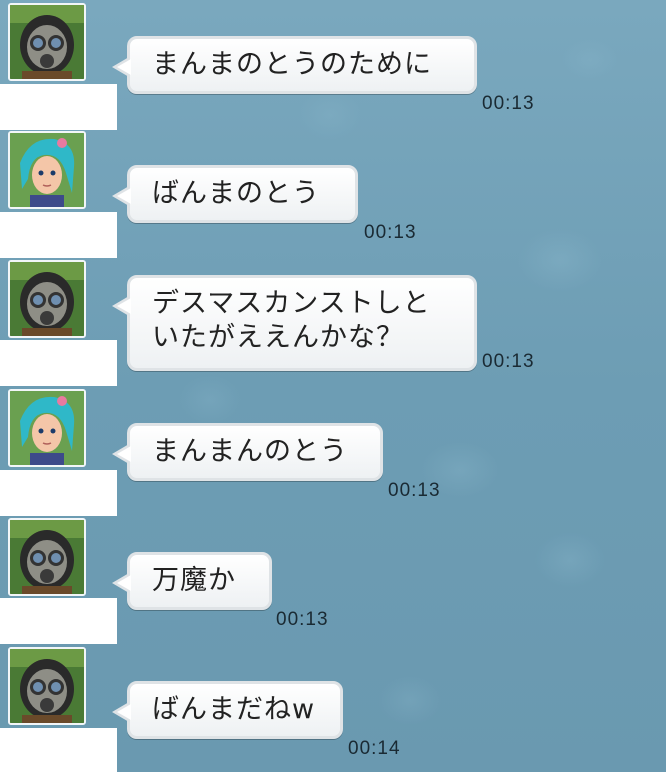  I want to click on message-text: 万魔か, so click(194, 580).